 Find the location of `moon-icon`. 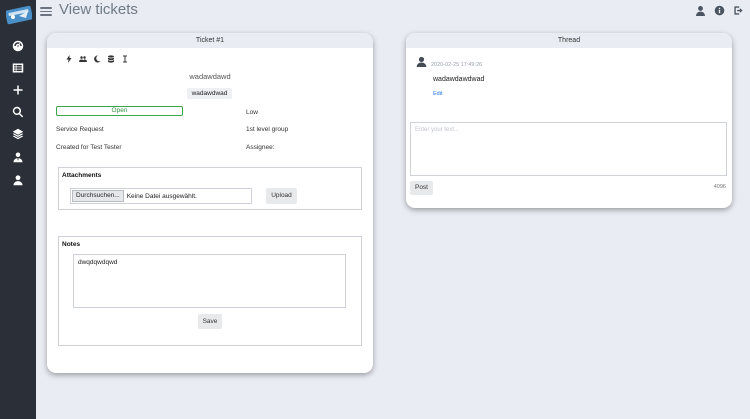

moon-icon is located at coordinates (97, 59).